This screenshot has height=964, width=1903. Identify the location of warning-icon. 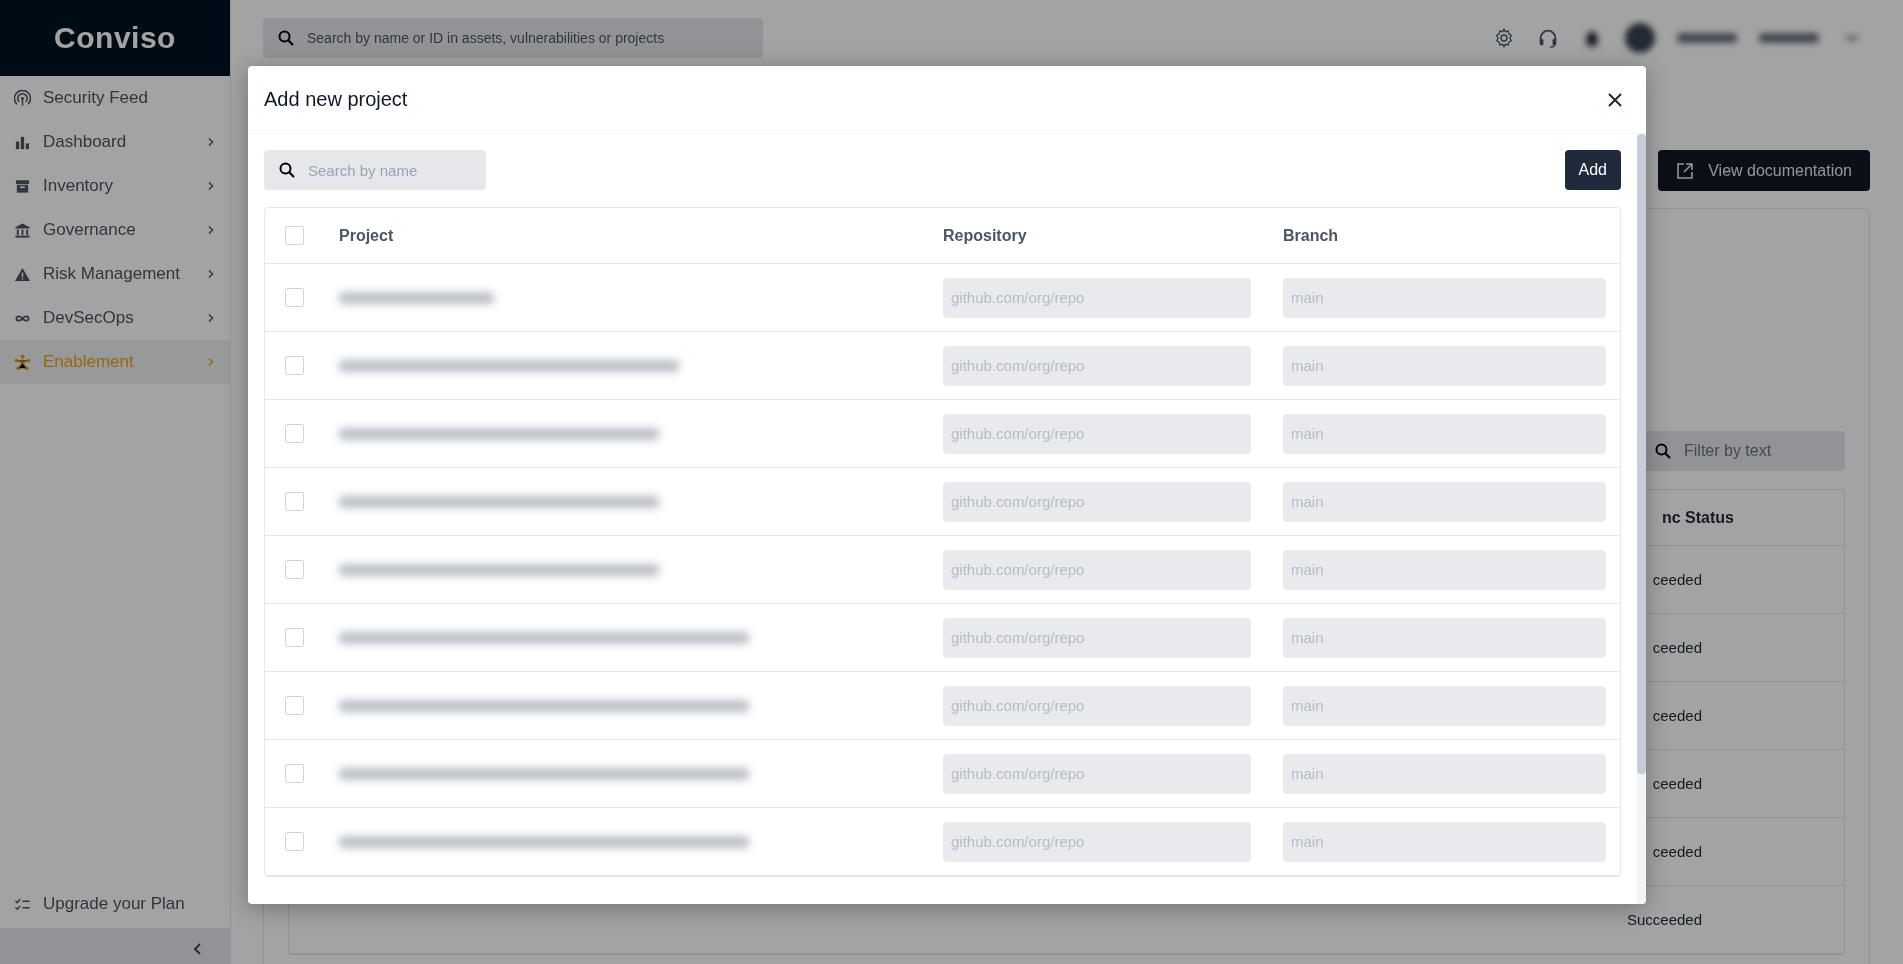
(22, 274).